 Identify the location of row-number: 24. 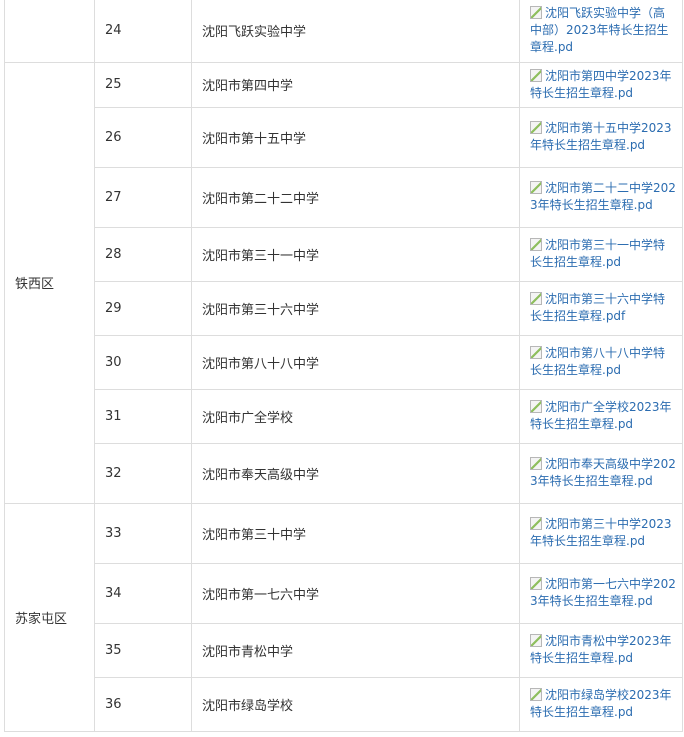
(143, 31).